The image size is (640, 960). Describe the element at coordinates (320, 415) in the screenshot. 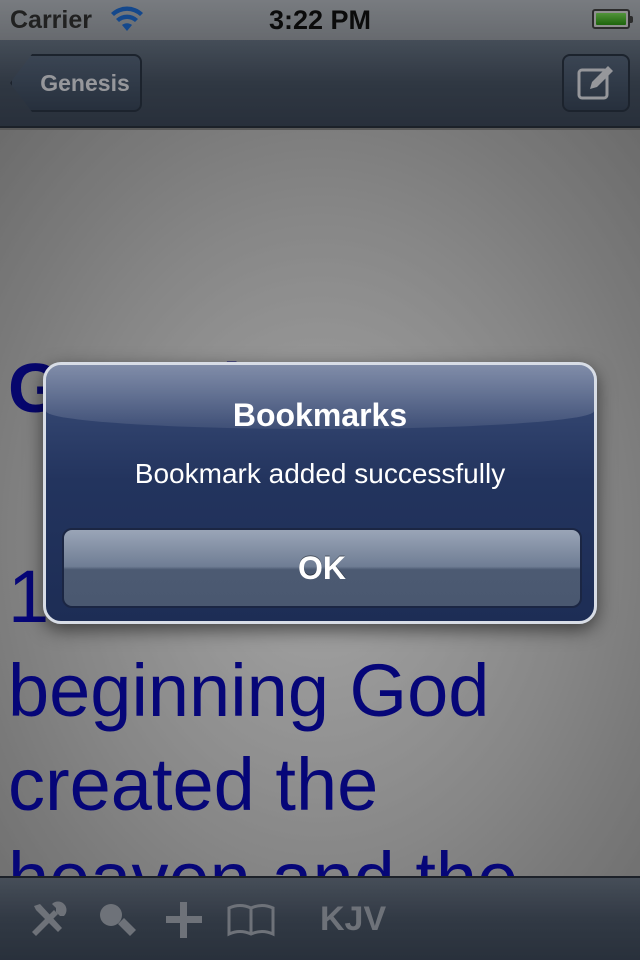

I see `alert-title: Bookmarks` at that location.